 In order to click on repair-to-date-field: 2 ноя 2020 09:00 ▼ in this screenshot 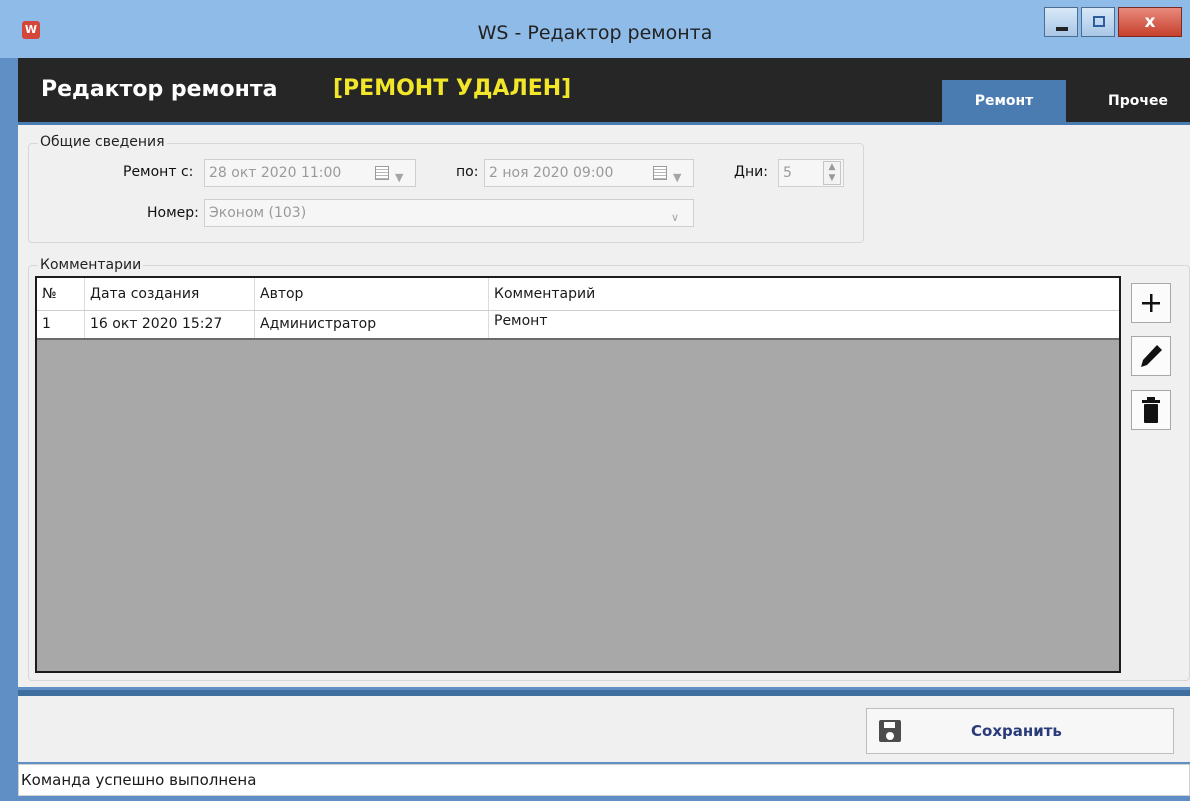, I will do `click(589, 173)`.